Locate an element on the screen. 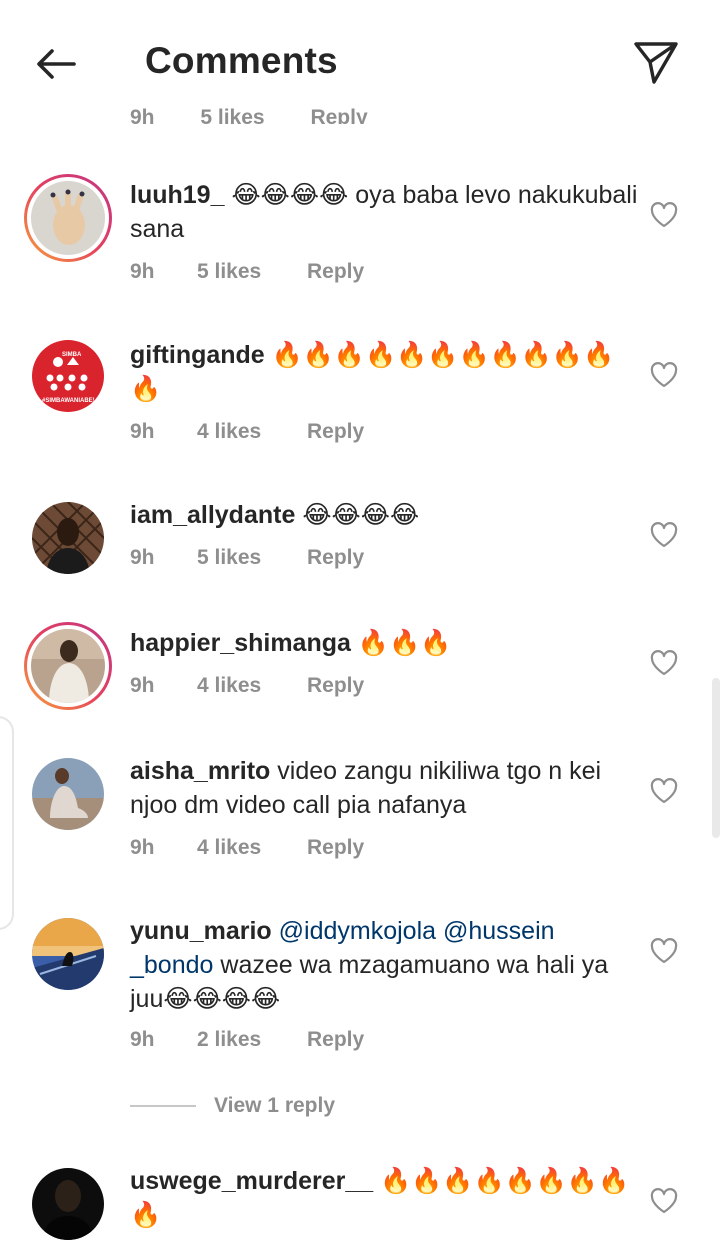 The height and width of the screenshot is (1240, 720). person-black-shirt-avatar is located at coordinates (68, 1204).